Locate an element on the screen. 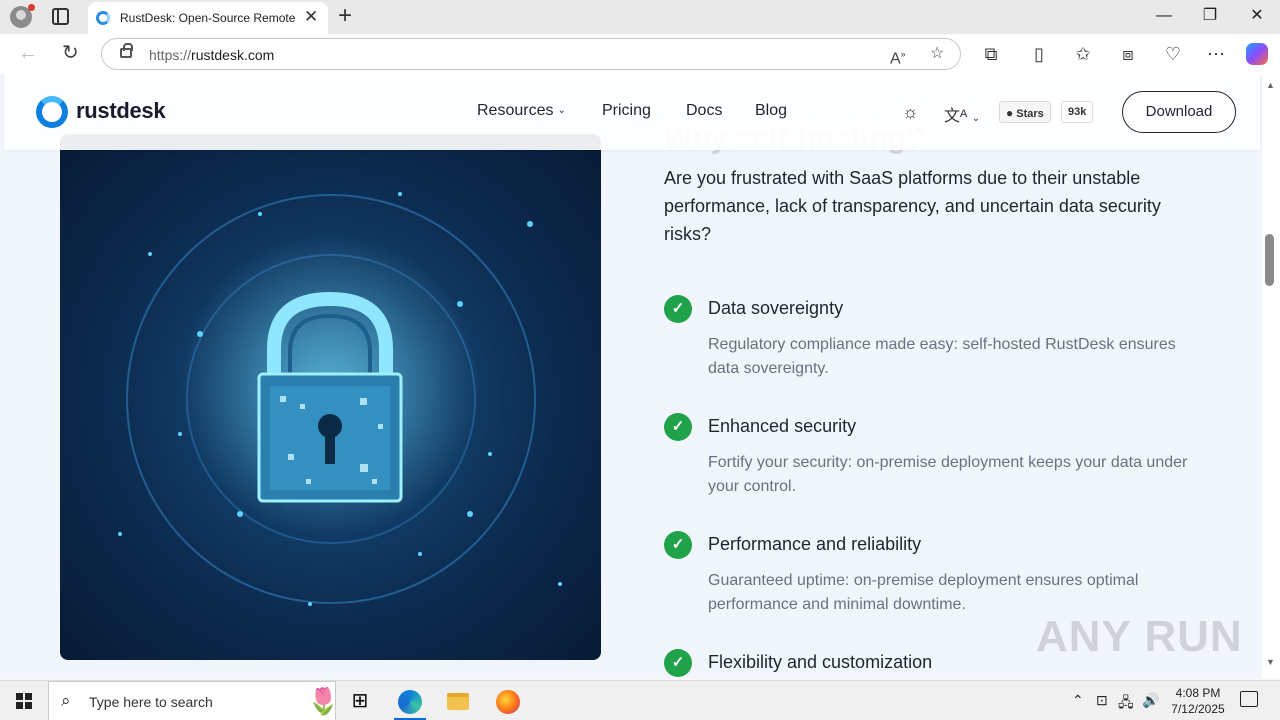 This screenshot has width=1280, height=720. more-icon: ⋯ is located at coordinates (1216, 54).